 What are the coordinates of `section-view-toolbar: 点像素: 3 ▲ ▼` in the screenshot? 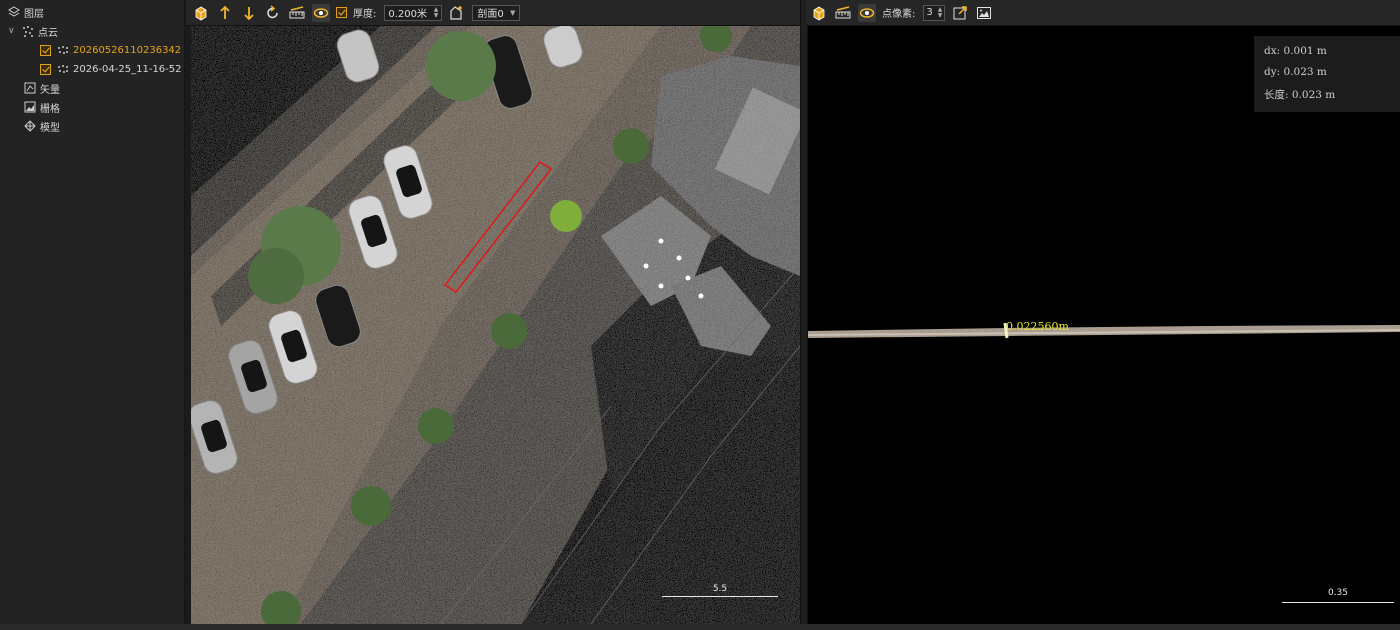 It's located at (1103, 13).